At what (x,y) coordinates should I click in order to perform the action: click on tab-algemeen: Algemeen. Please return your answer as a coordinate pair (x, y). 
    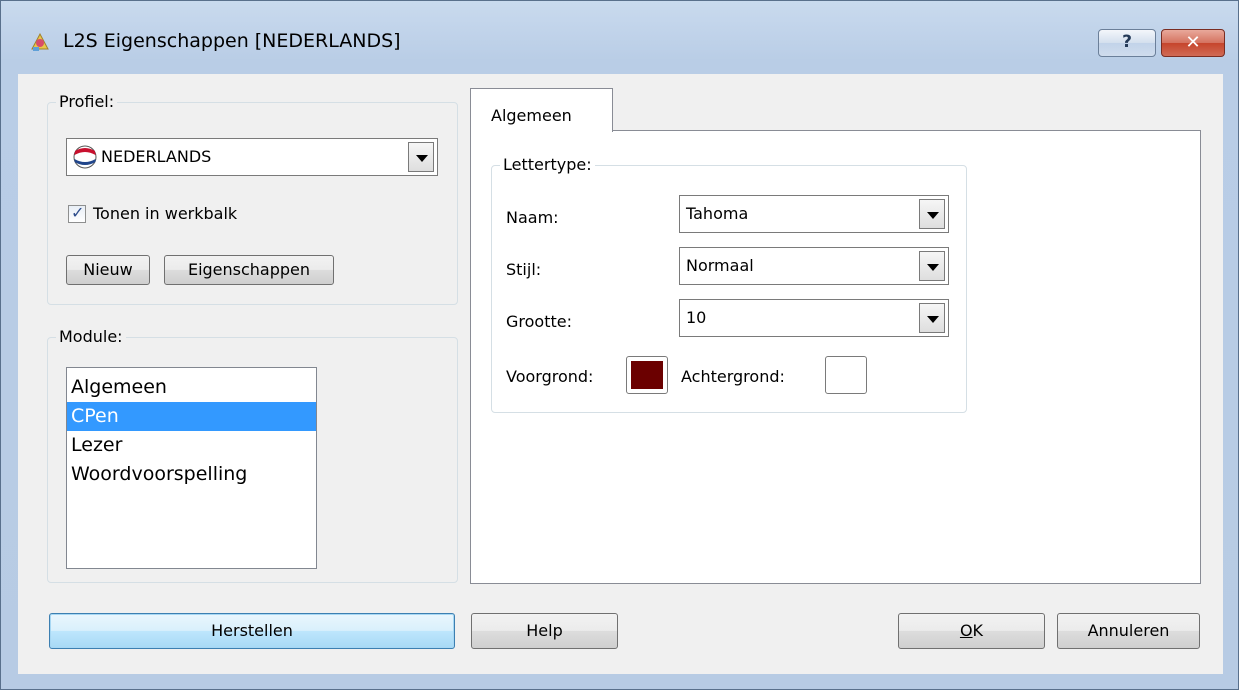
    Looking at the image, I should click on (541, 110).